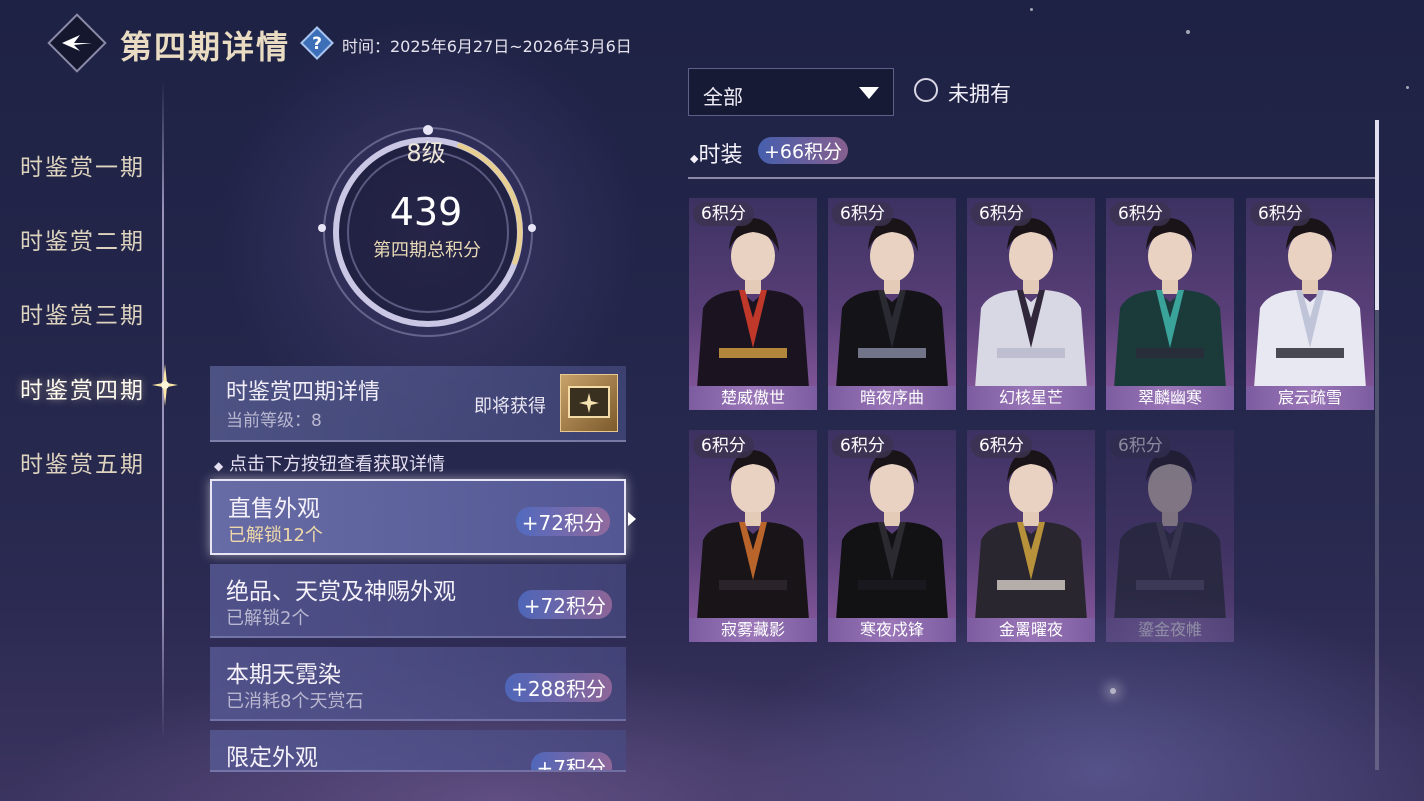 This screenshot has height=801, width=1424. Describe the element at coordinates (926, 90) in the screenshot. I see `unowned-radio` at that location.